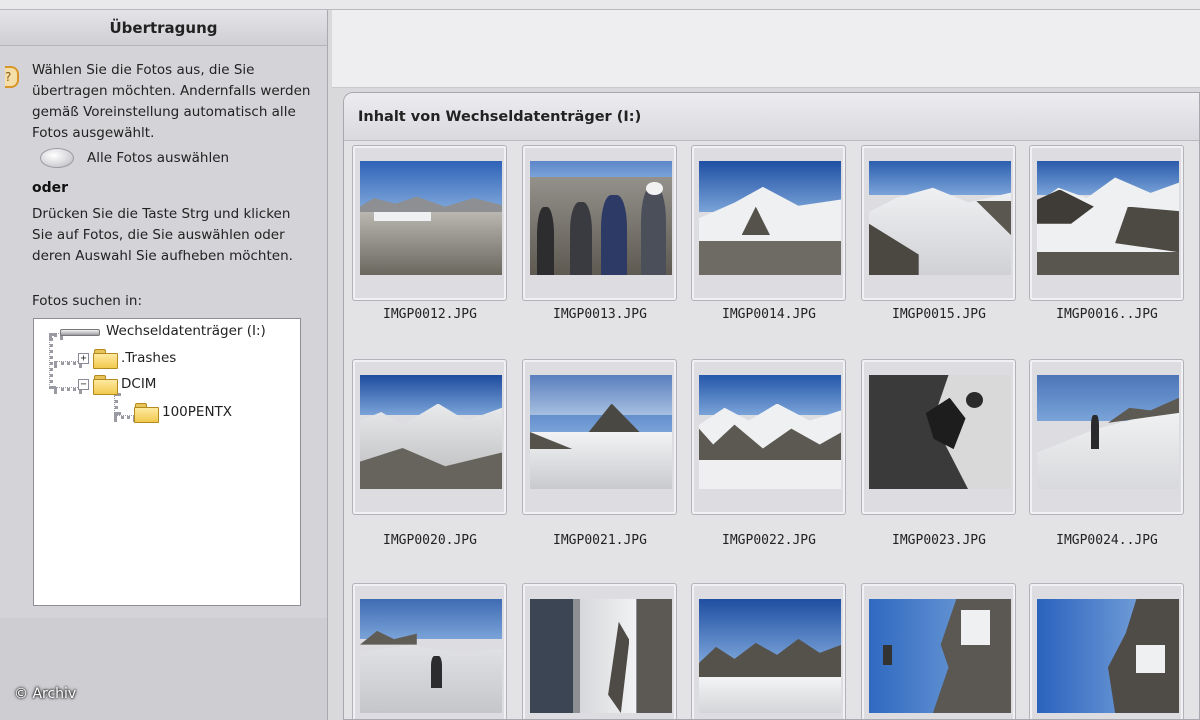  Describe the element at coordinates (83, 358) in the screenshot. I see `expand-icon: +` at that location.